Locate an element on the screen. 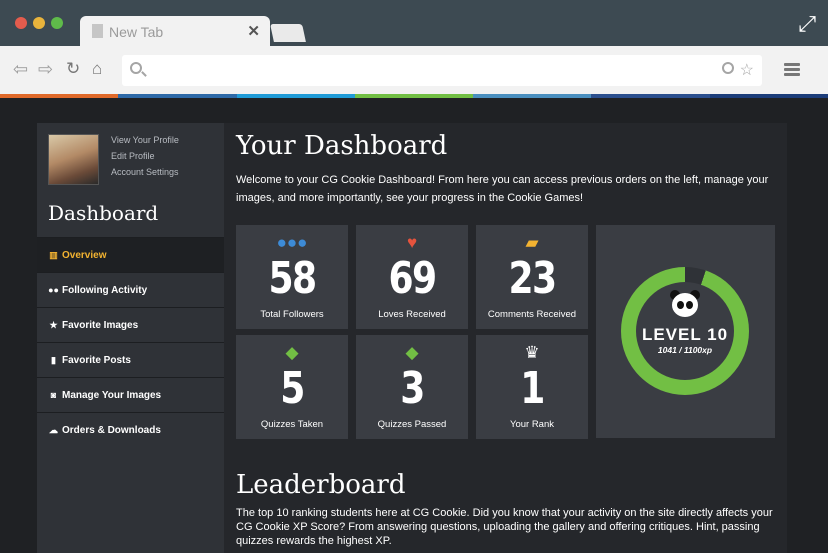  forward-arrow-icon: ⇨ is located at coordinates (45, 69).